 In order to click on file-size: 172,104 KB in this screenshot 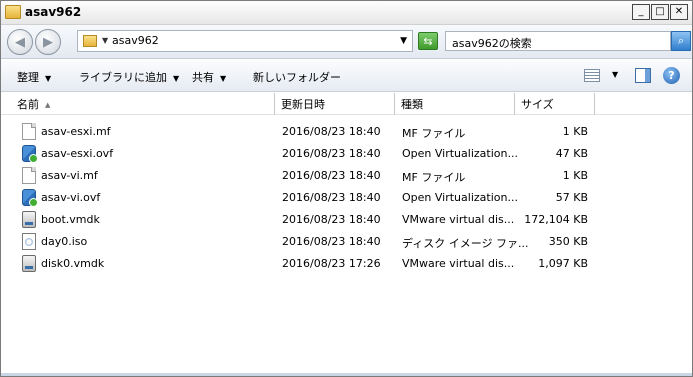, I will do `click(556, 219)`.